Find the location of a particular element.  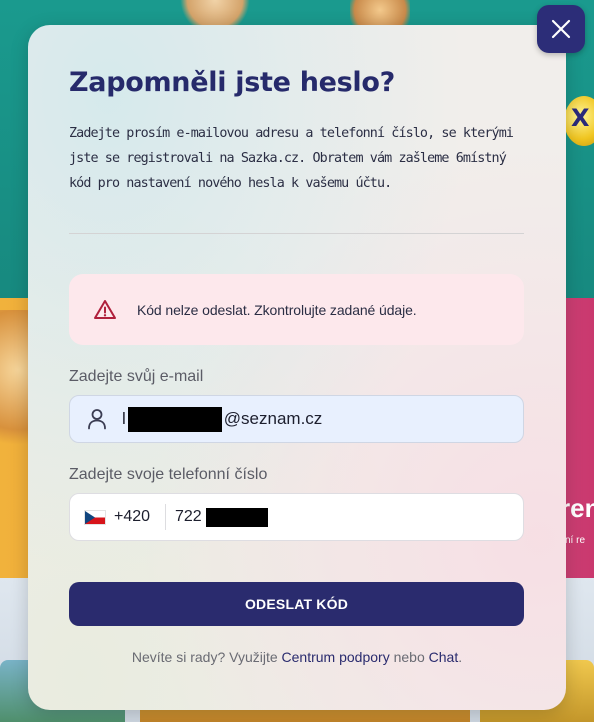

help-text-before: Nevíte si rady? Využijte is located at coordinates (204, 657).